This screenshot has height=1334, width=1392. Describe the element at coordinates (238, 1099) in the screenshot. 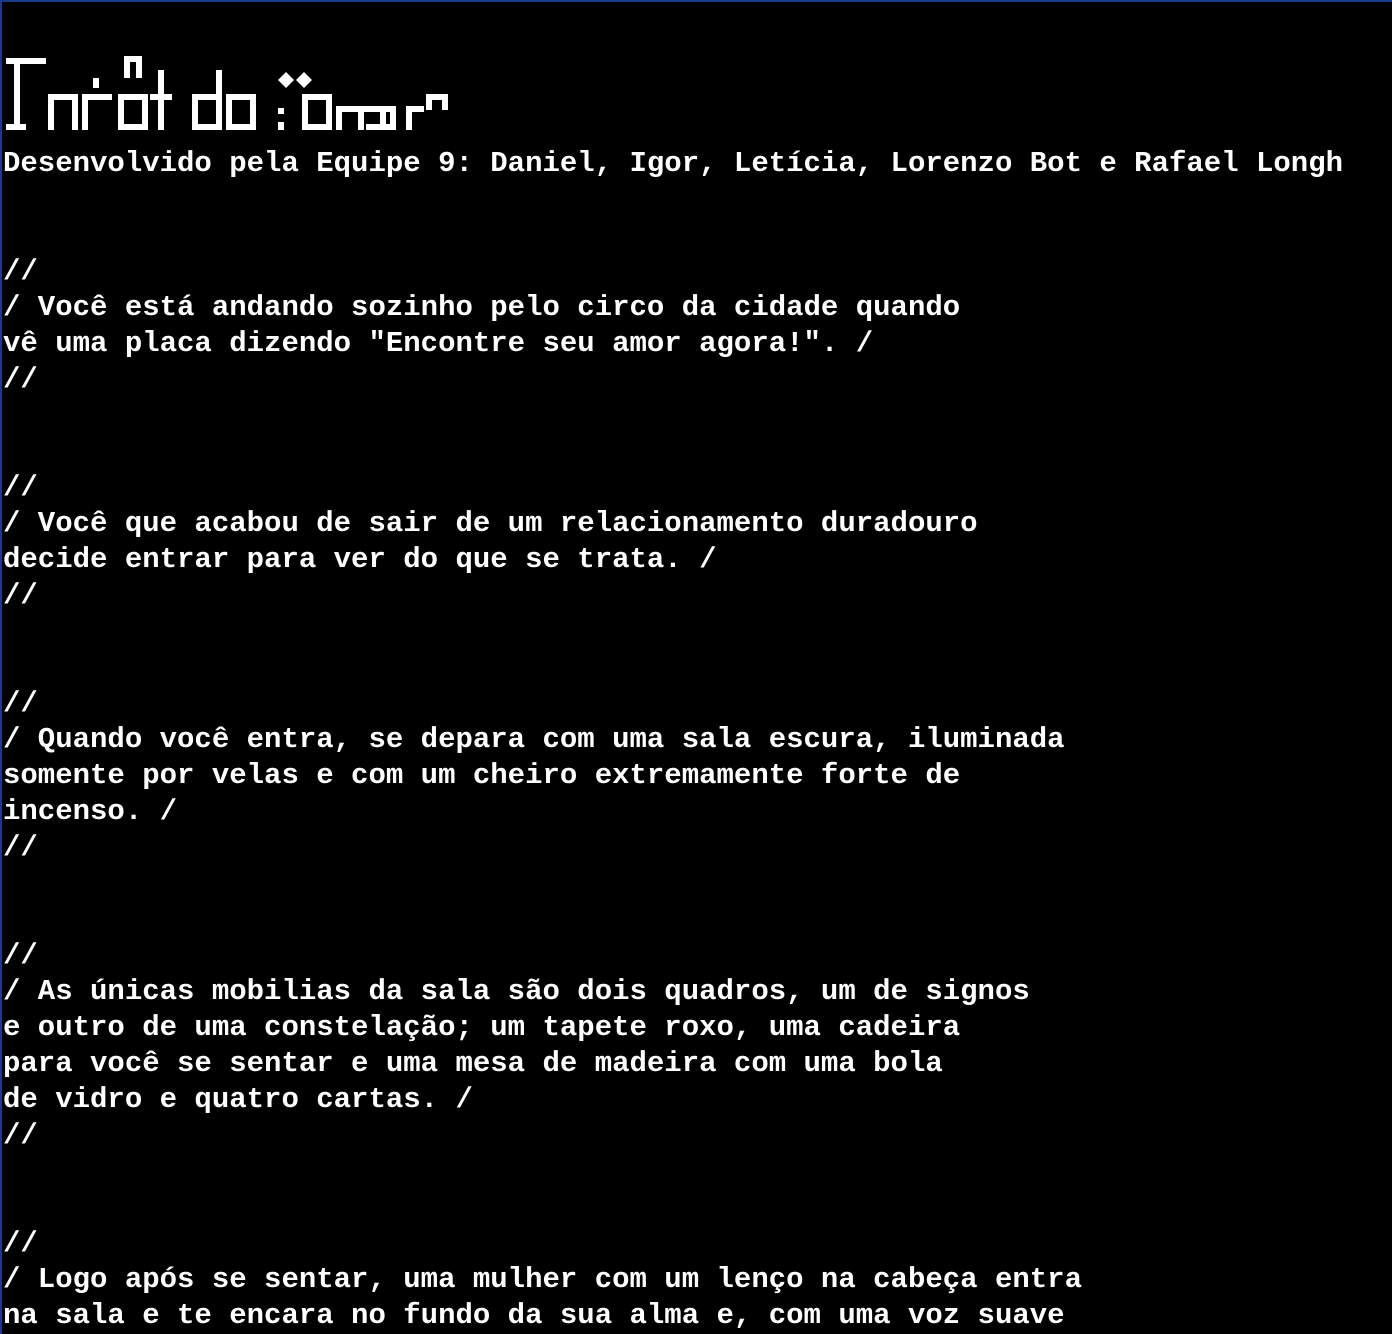

I see `story-line: de vidro e quatro cartas. /` at that location.